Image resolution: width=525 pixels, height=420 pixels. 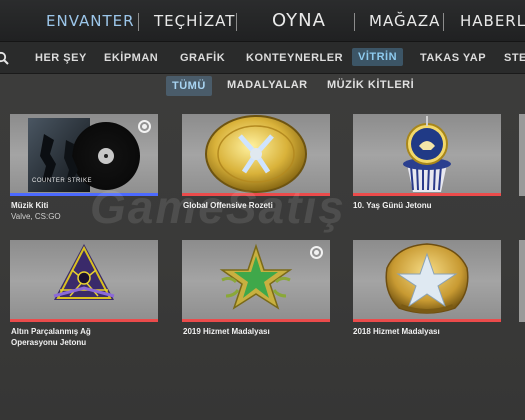 What do you see at coordinates (131, 58) in the screenshot?
I see `category-equipment: EKİPMAN` at bounding box center [131, 58].